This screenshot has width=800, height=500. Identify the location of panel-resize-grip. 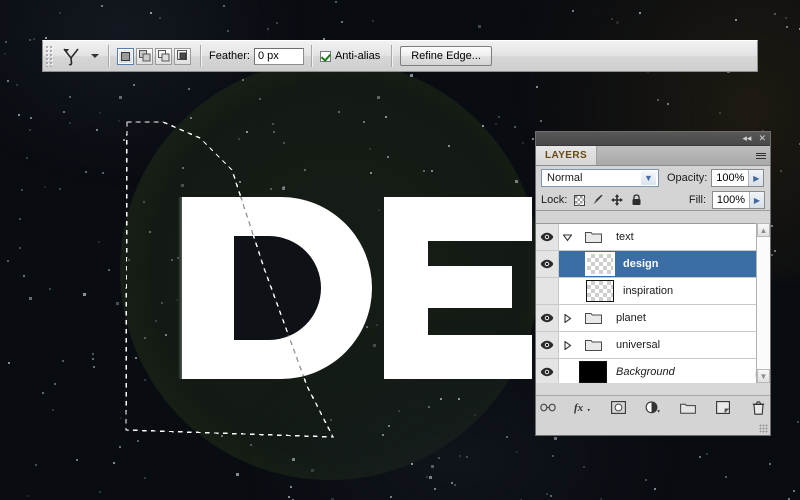
(763, 428).